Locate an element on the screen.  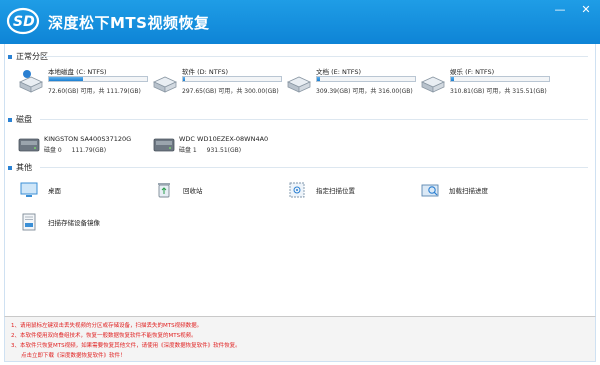
other-label: 桌面 is located at coordinates (54, 191).